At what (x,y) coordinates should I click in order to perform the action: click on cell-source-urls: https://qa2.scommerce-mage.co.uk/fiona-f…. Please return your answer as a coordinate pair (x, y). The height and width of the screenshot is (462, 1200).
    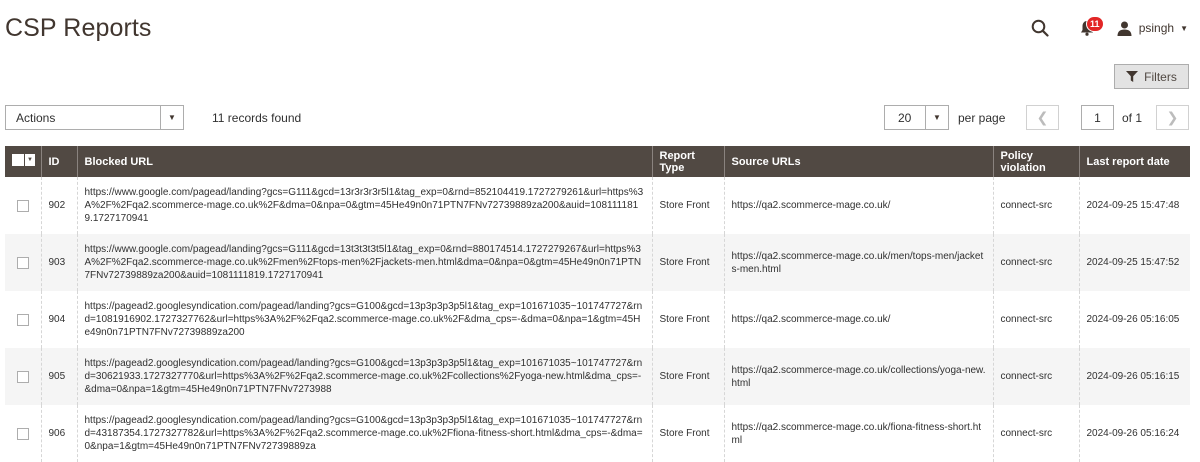
    Looking at the image, I should click on (858, 433).